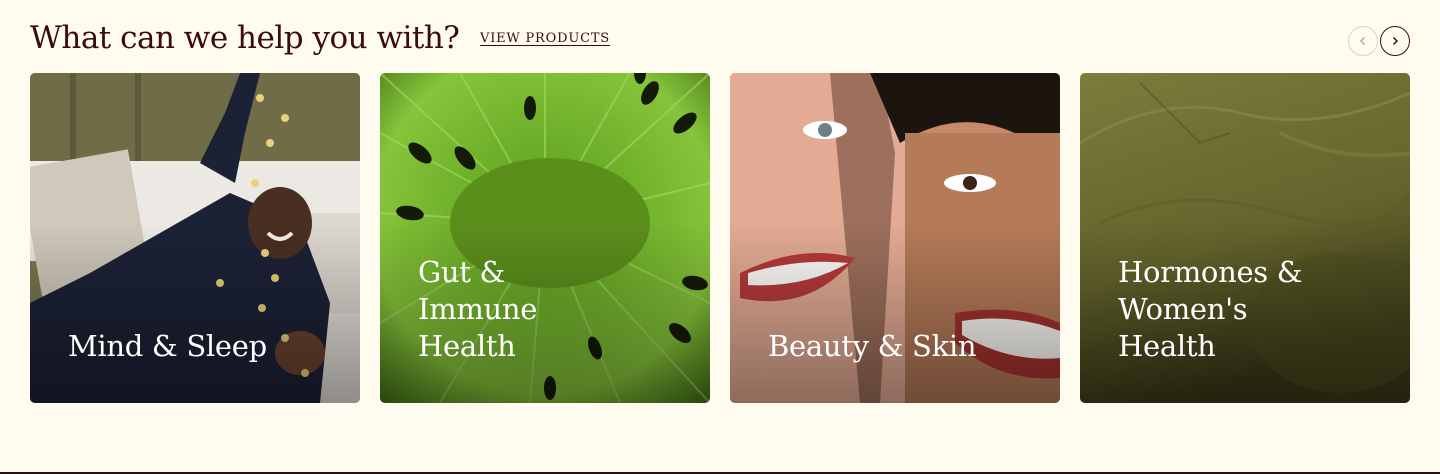 The width and height of the screenshot is (1440, 474). What do you see at coordinates (167, 346) in the screenshot?
I see `category-label: Mind & Sleep` at bounding box center [167, 346].